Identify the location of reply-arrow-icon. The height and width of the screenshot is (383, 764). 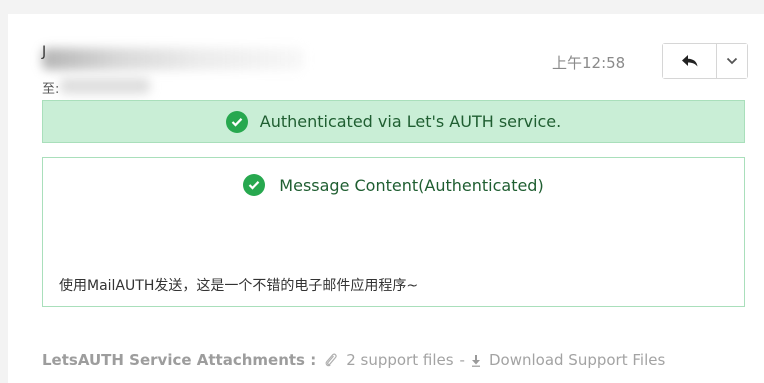
(689, 61).